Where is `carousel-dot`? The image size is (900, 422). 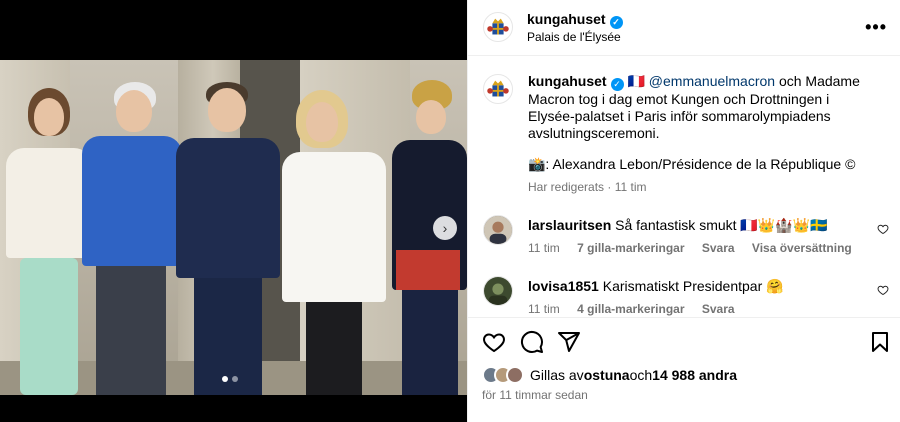 carousel-dot is located at coordinates (235, 379).